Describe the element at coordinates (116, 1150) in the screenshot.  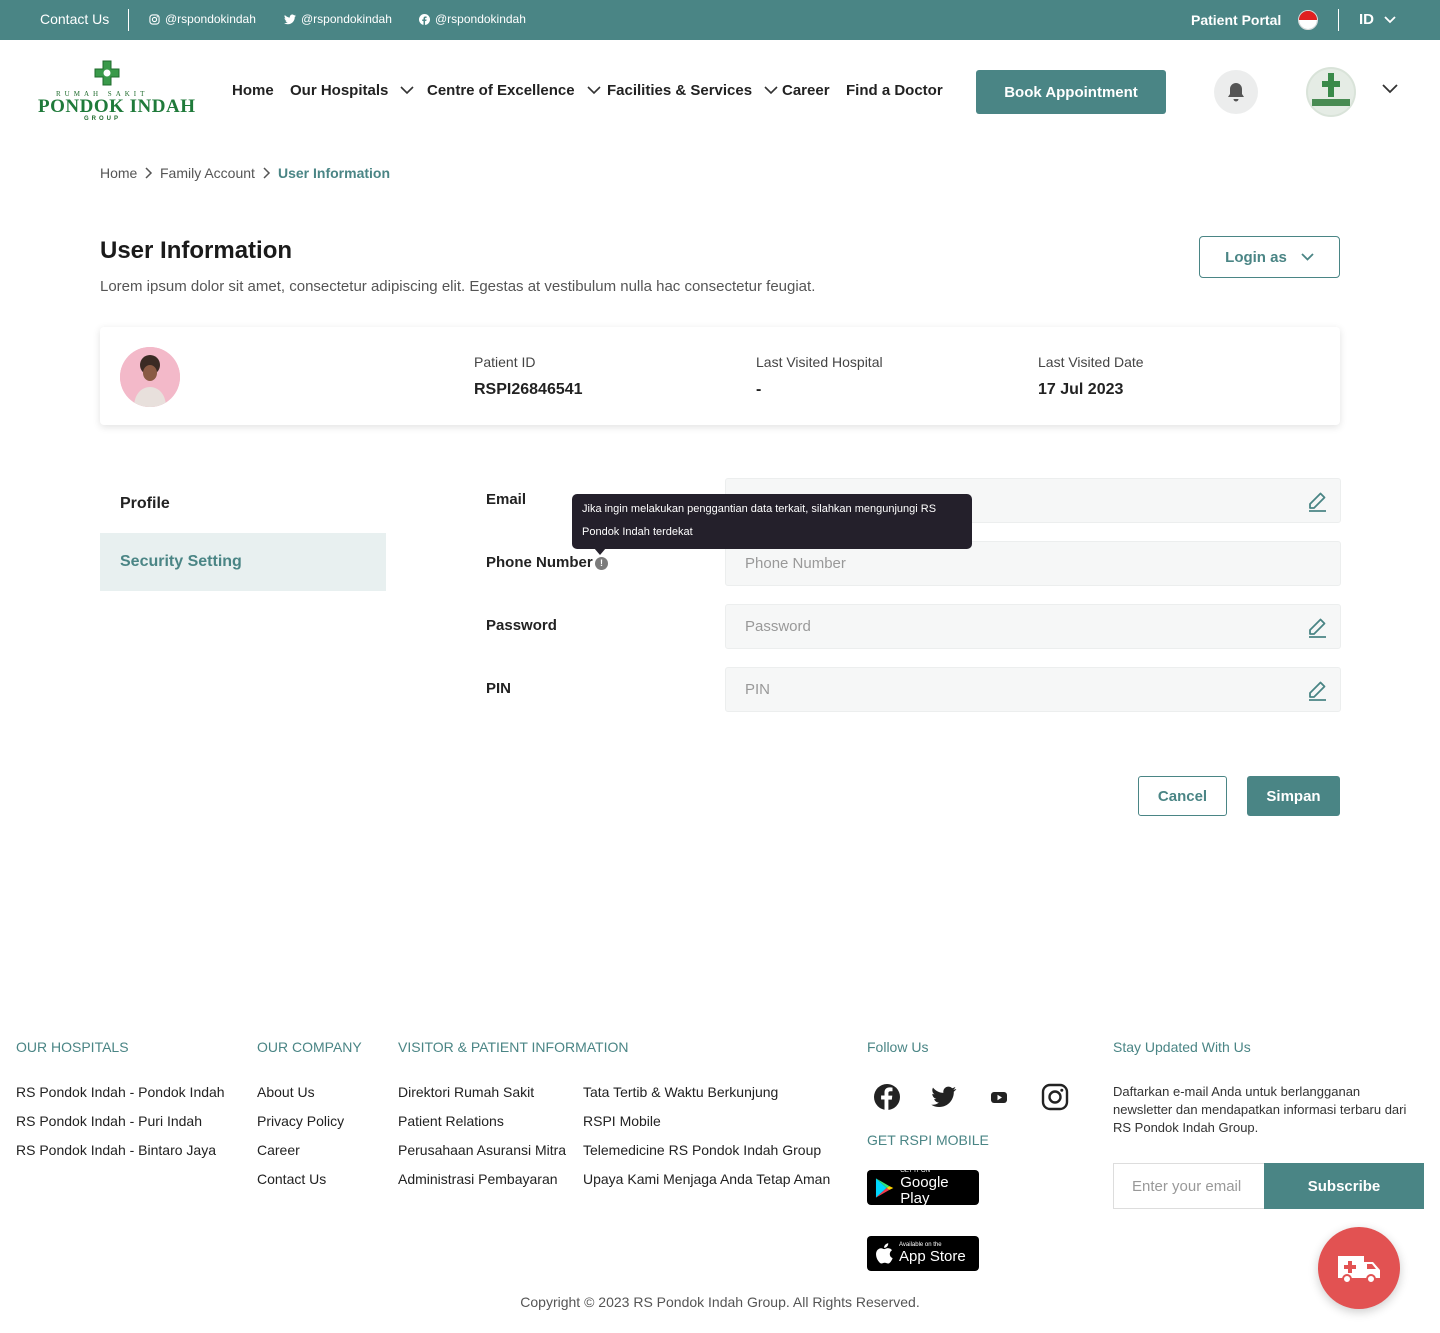
I see `footer-link: RS Pondok Indah - Bintaro Jaya` at that location.